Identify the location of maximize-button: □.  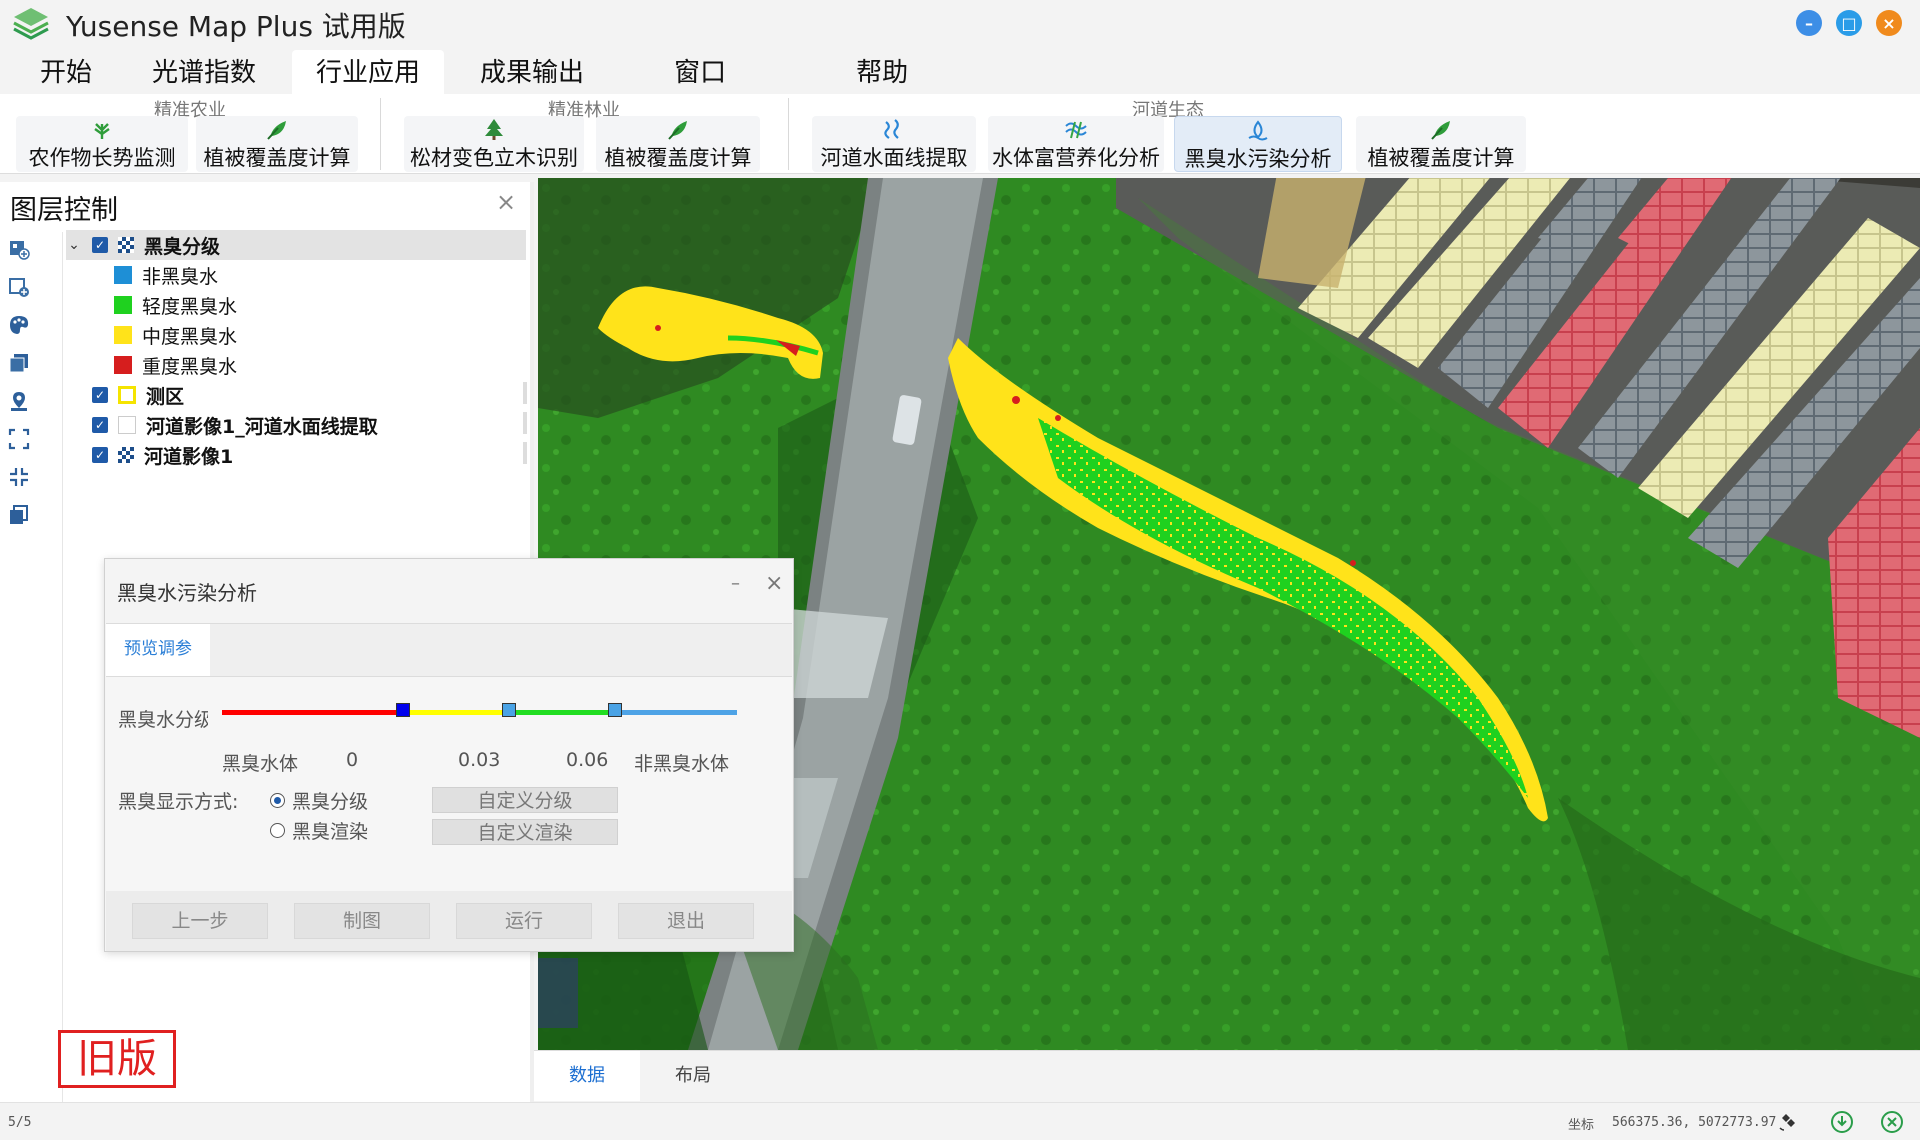
(1849, 23).